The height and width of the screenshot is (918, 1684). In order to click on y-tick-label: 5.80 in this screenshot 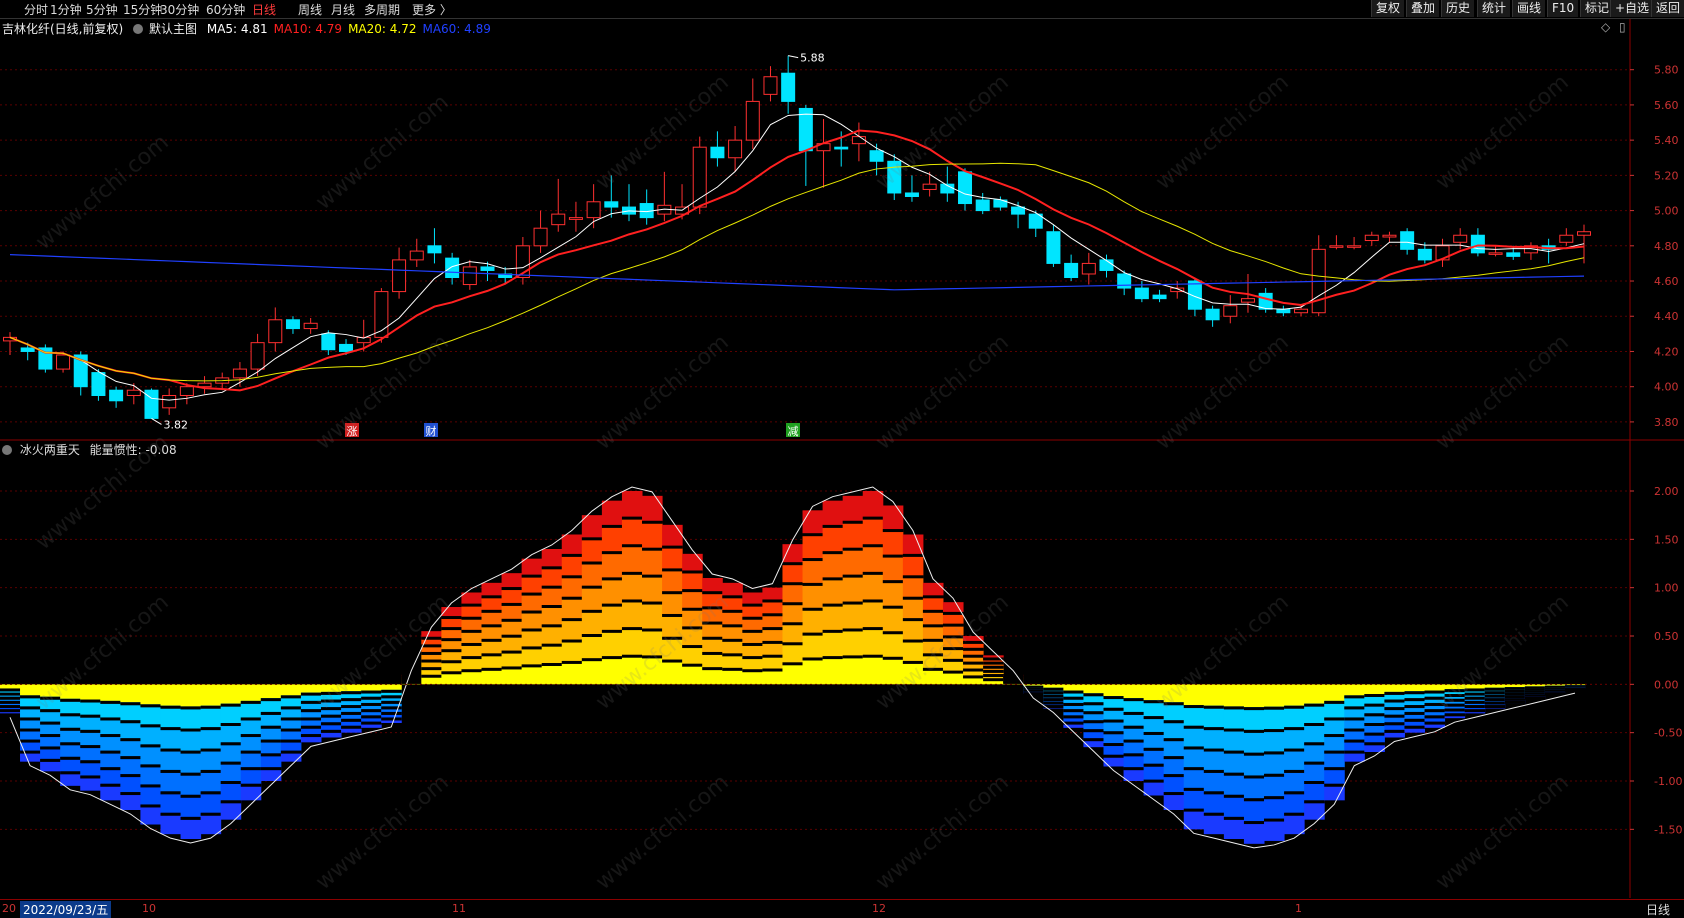, I will do `click(1666, 70)`.